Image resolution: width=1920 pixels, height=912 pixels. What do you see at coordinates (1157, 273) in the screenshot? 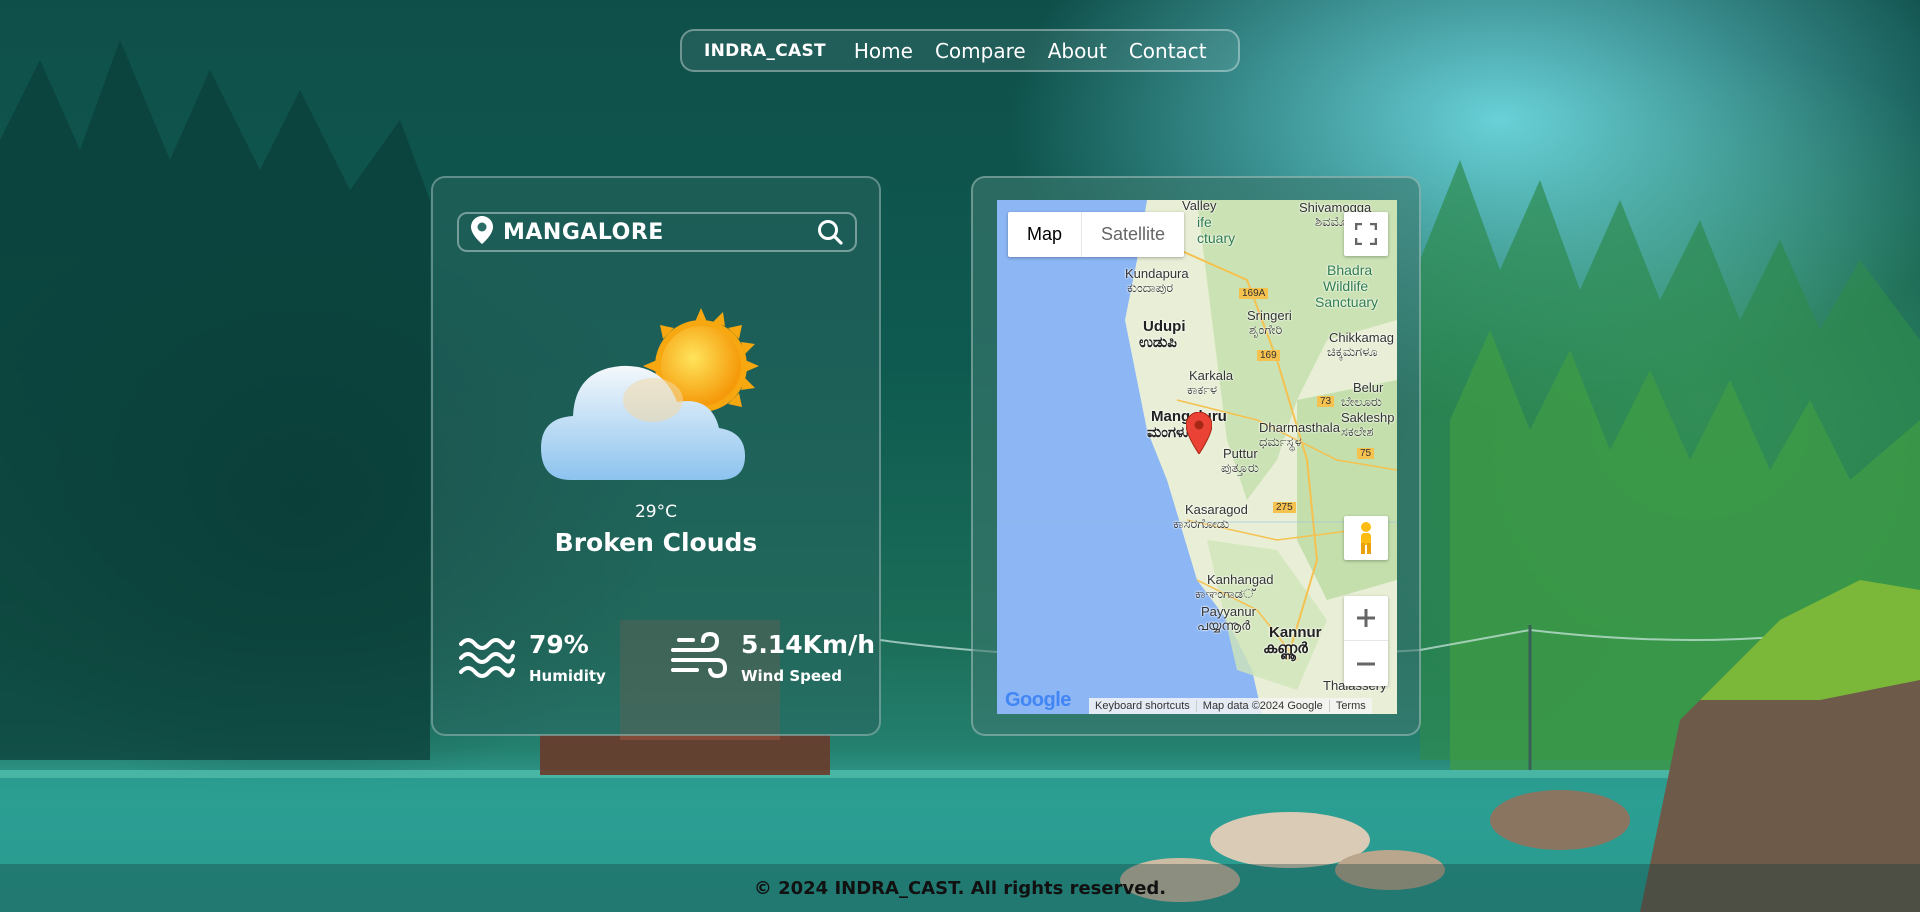
I see `map-place: Kundapura` at bounding box center [1157, 273].